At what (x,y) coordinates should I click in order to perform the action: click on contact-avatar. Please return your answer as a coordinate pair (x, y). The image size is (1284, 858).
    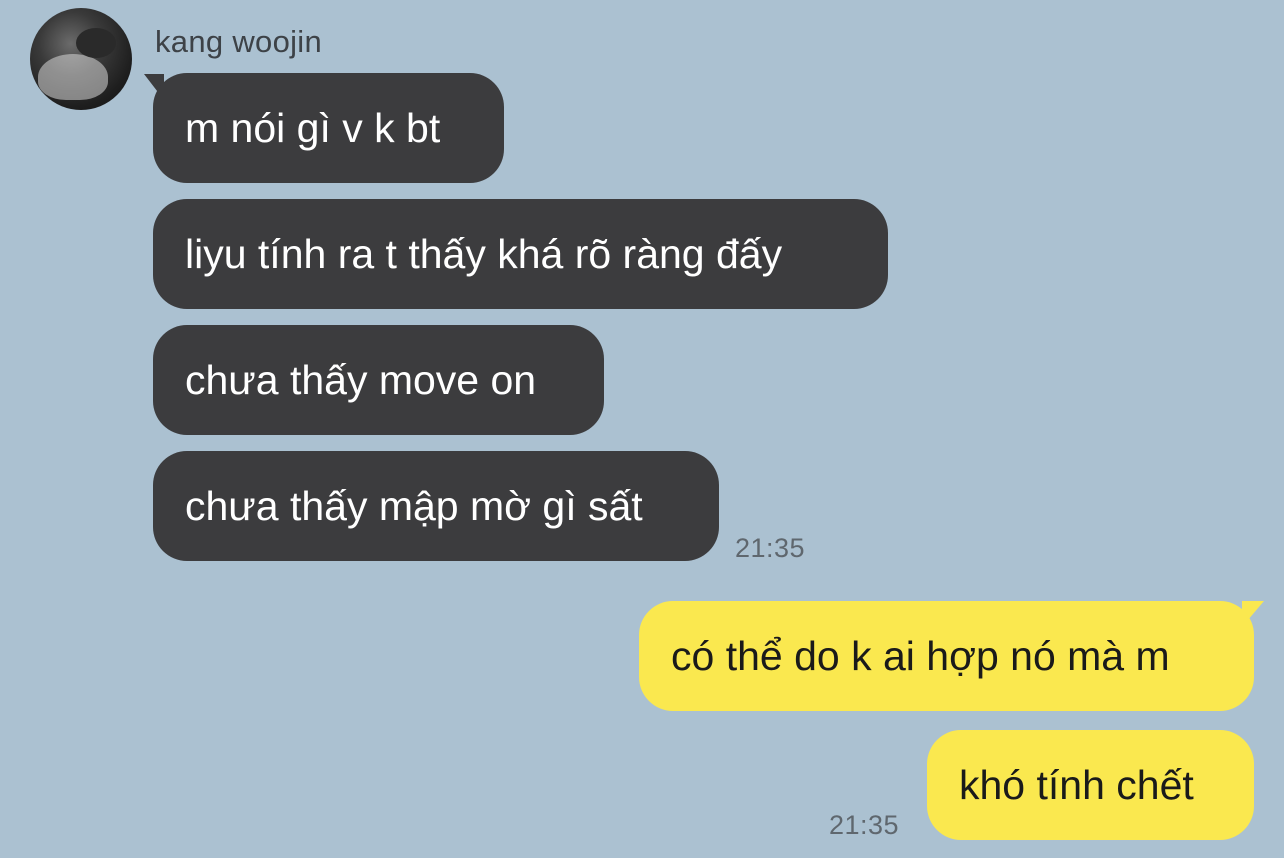
    Looking at the image, I should click on (81, 59).